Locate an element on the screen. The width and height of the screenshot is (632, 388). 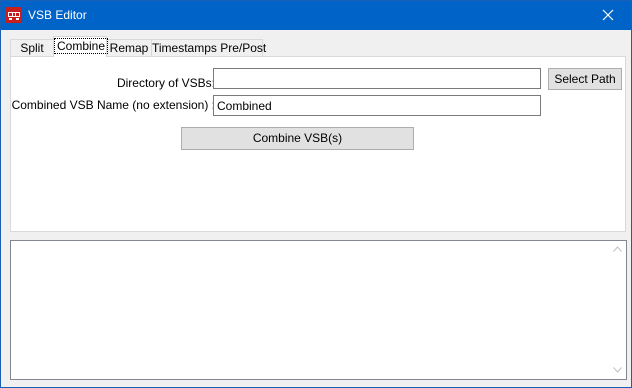
combine-vsbs-button: Combine VSB(s) is located at coordinates (297, 138).